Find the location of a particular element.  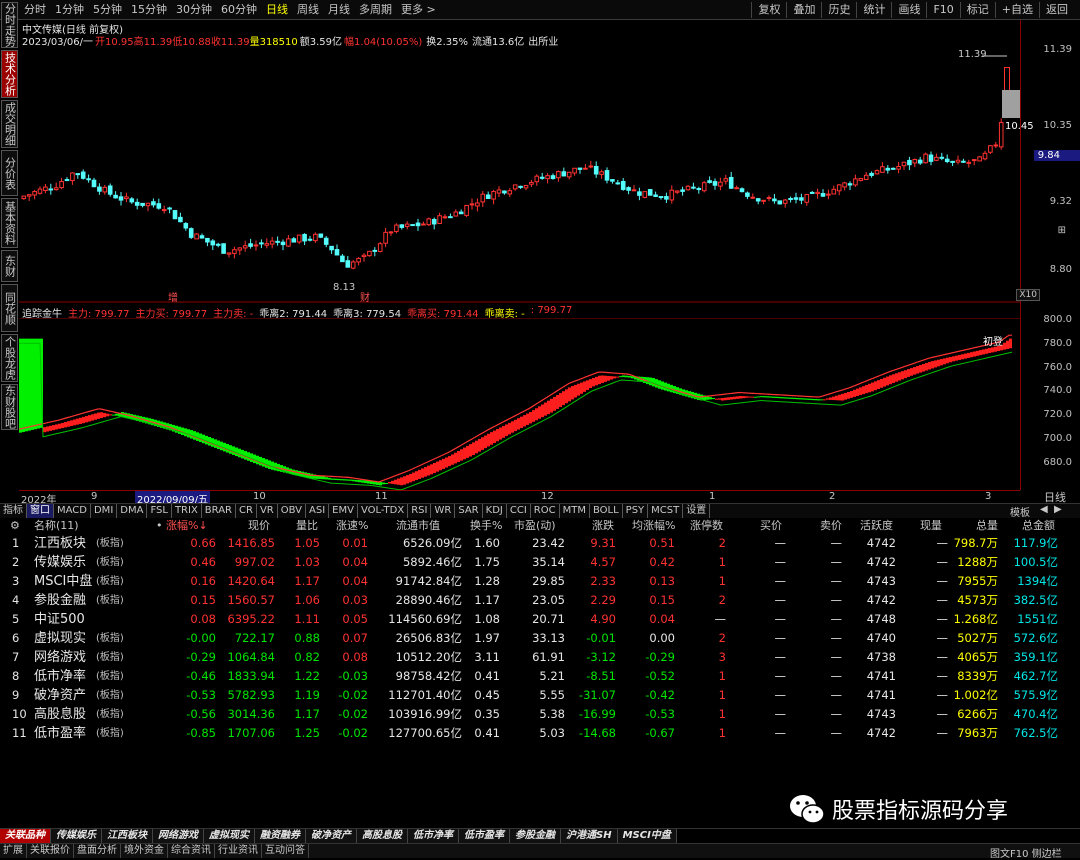

tool-button-4: 画线 is located at coordinates (908, 10).